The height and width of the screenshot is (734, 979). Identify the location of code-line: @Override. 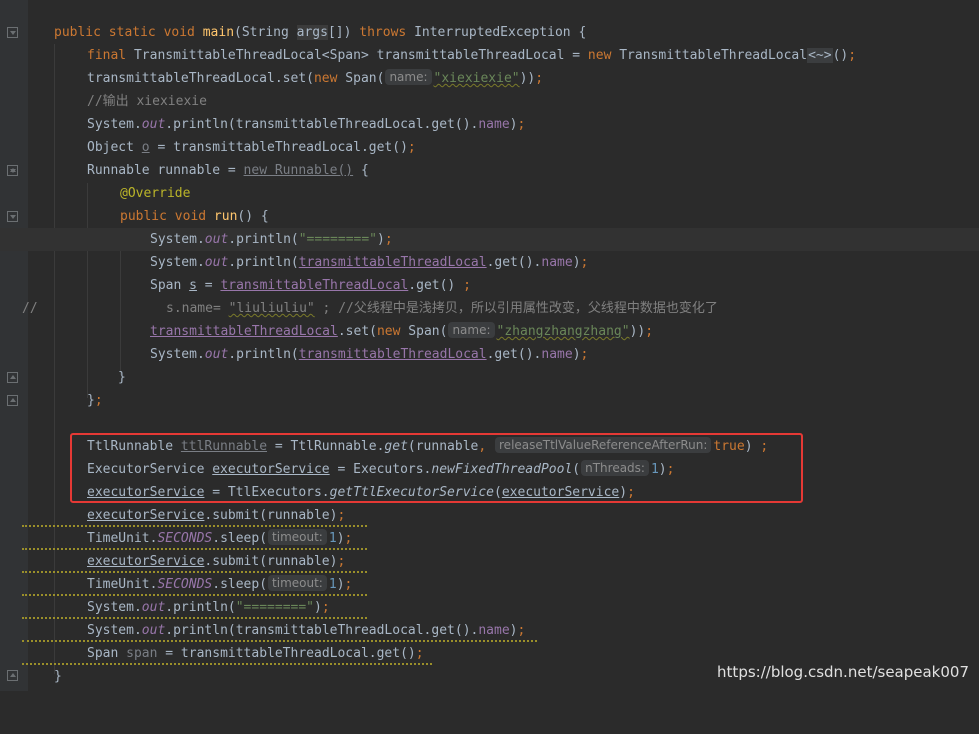
(155, 193).